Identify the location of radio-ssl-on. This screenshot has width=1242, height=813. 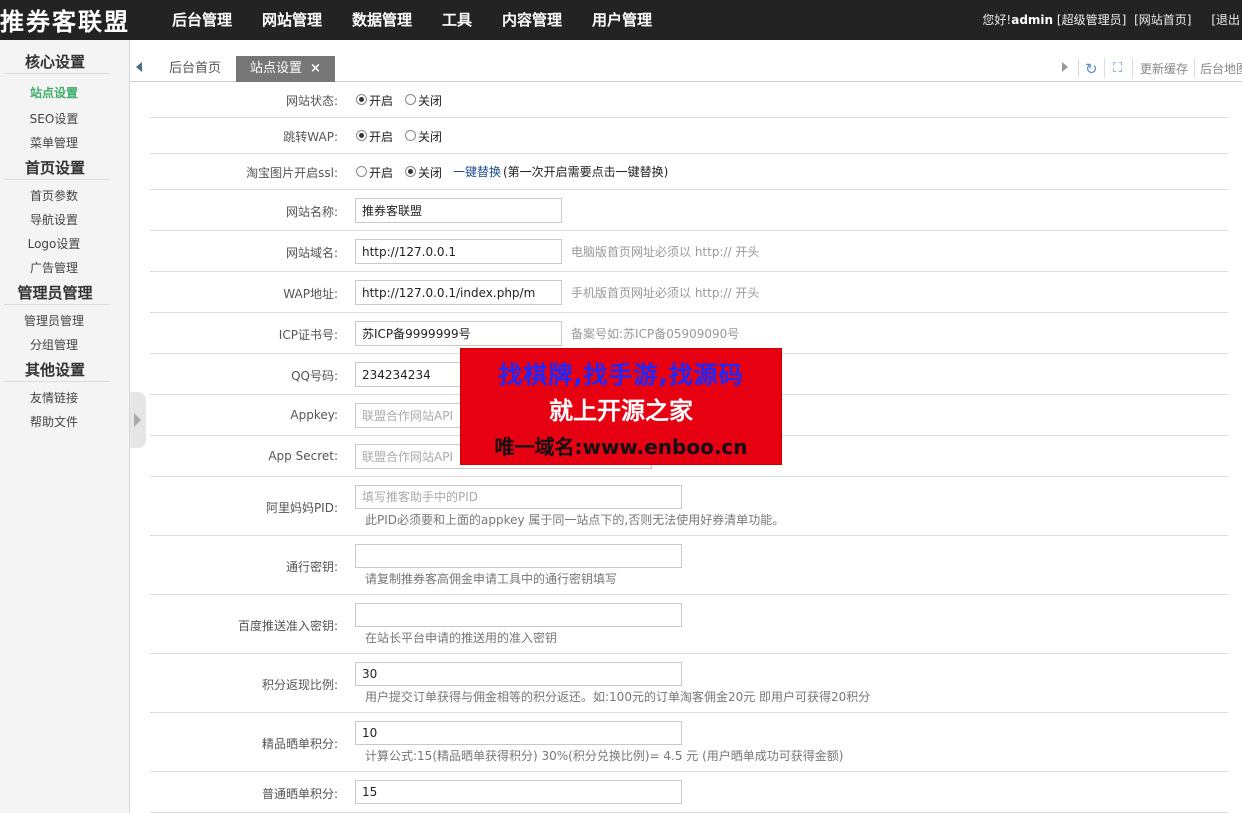
(361, 171).